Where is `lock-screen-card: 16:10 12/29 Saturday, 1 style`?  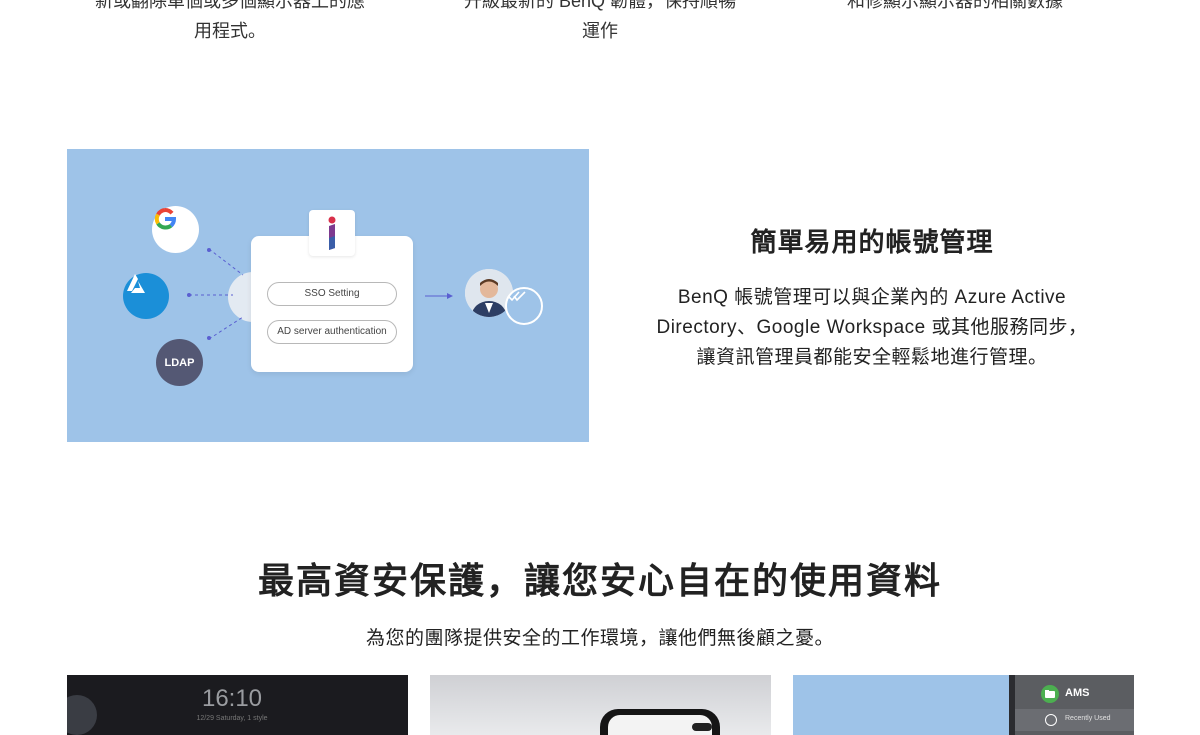
lock-screen-card: 16:10 12/29 Saturday, 1 style is located at coordinates (237, 705).